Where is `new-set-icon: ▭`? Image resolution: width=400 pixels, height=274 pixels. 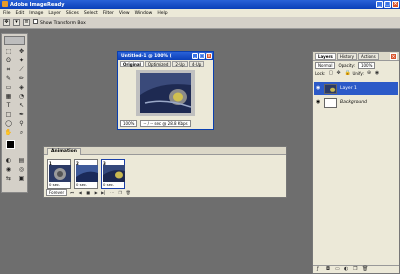
new-set-icon: ▭ is located at coordinates (337, 269).